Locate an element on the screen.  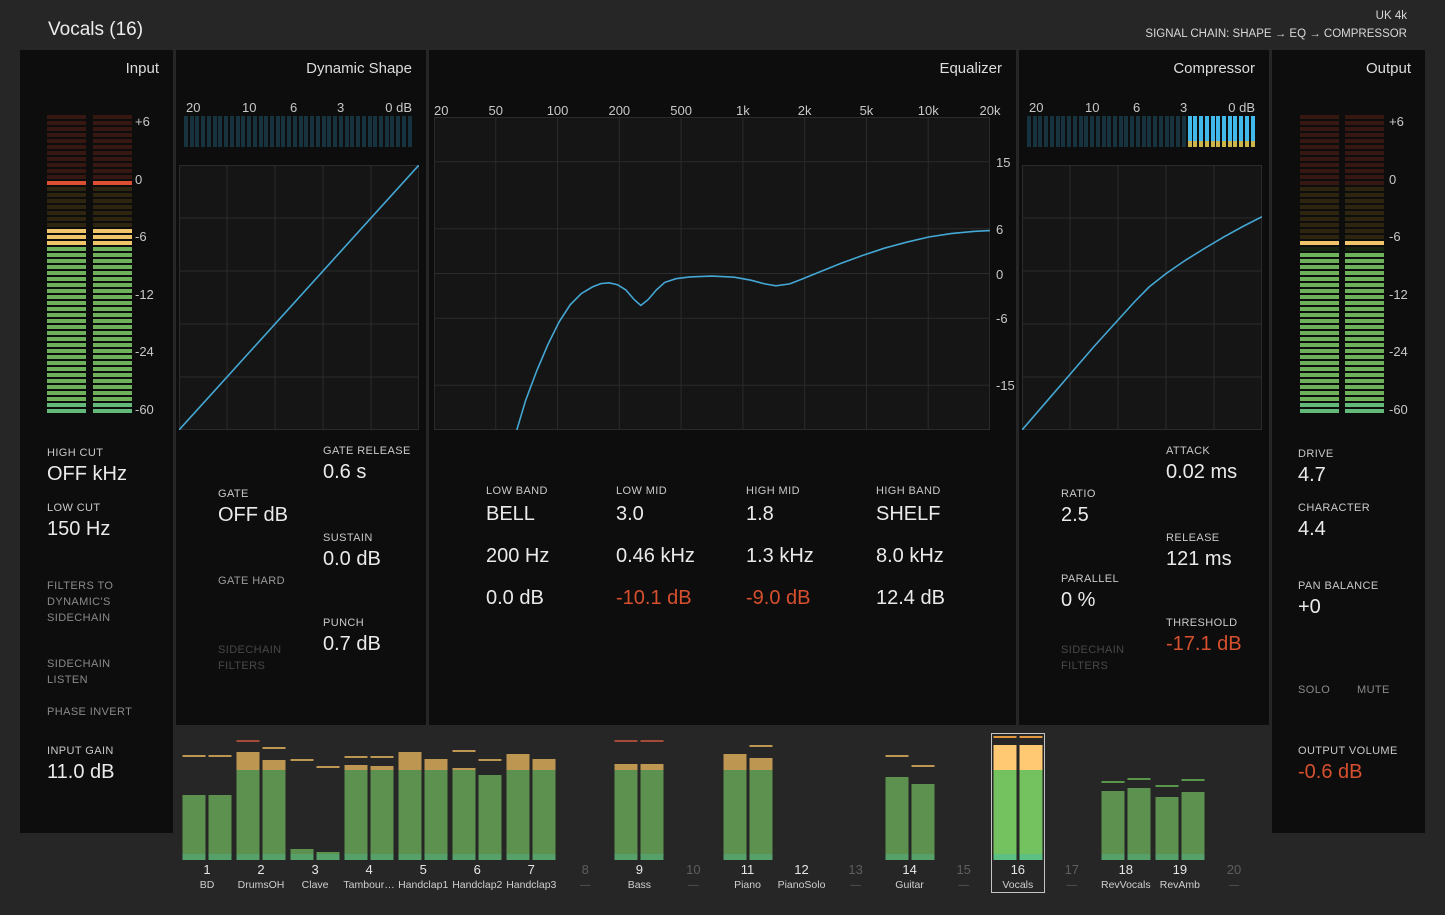
solo-button: SOLO is located at coordinates (1314, 690).